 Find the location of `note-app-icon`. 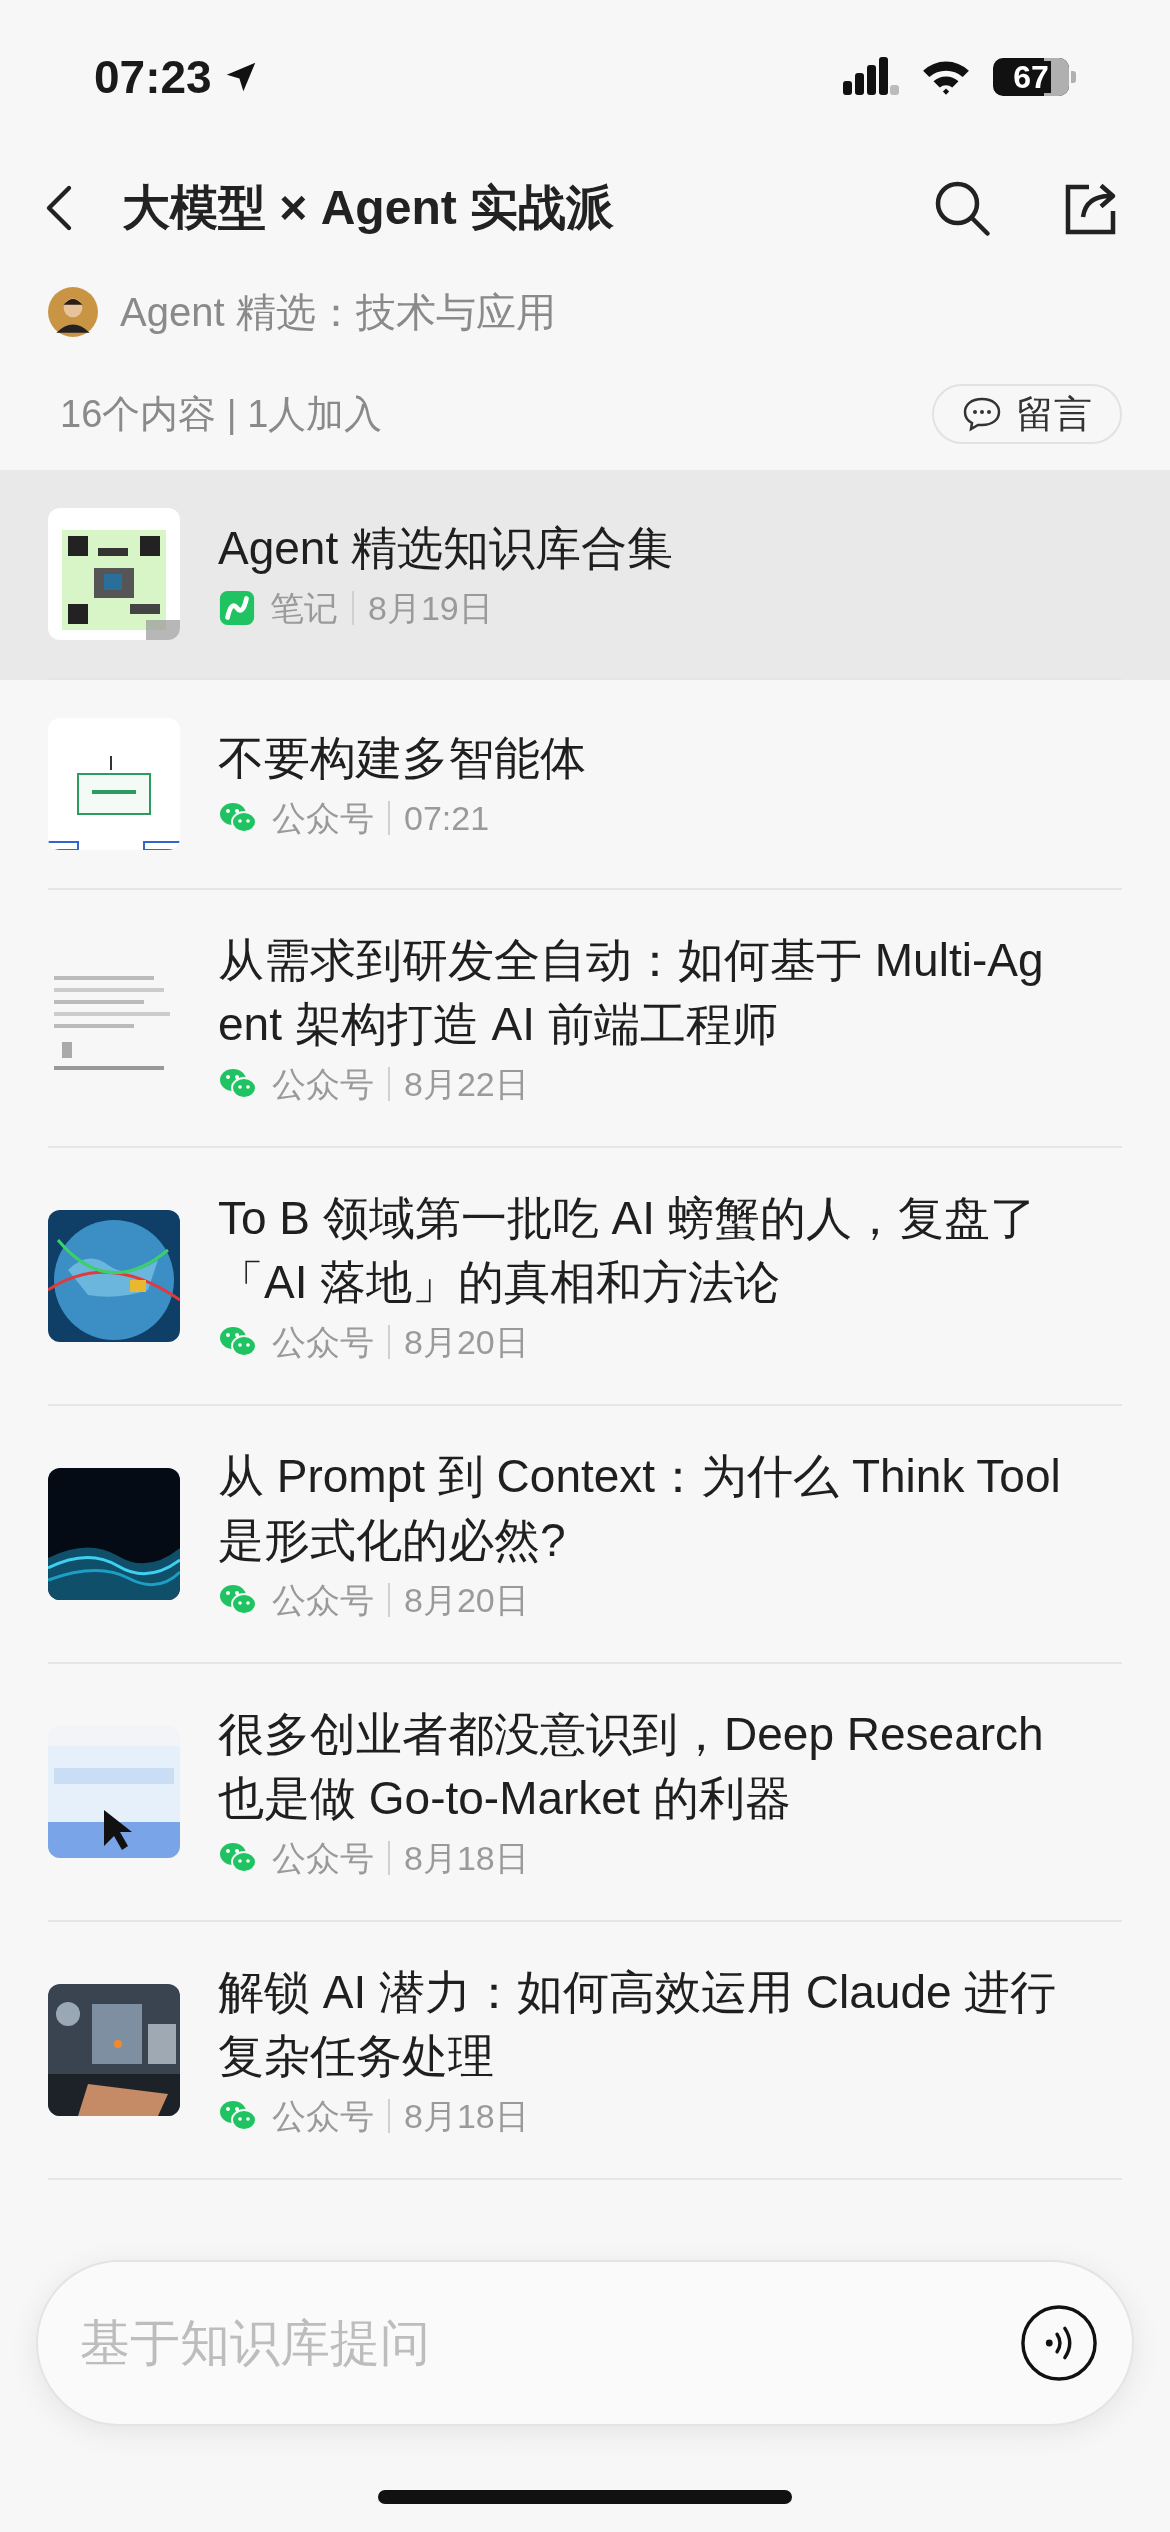

note-app-icon is located at coordinates (237, 608).